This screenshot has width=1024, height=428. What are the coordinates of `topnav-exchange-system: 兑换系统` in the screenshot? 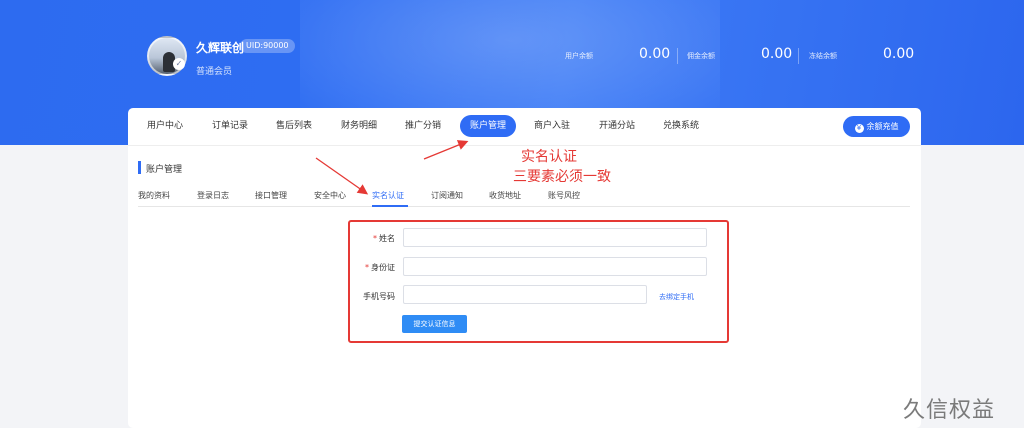 It's located at (681, 126).